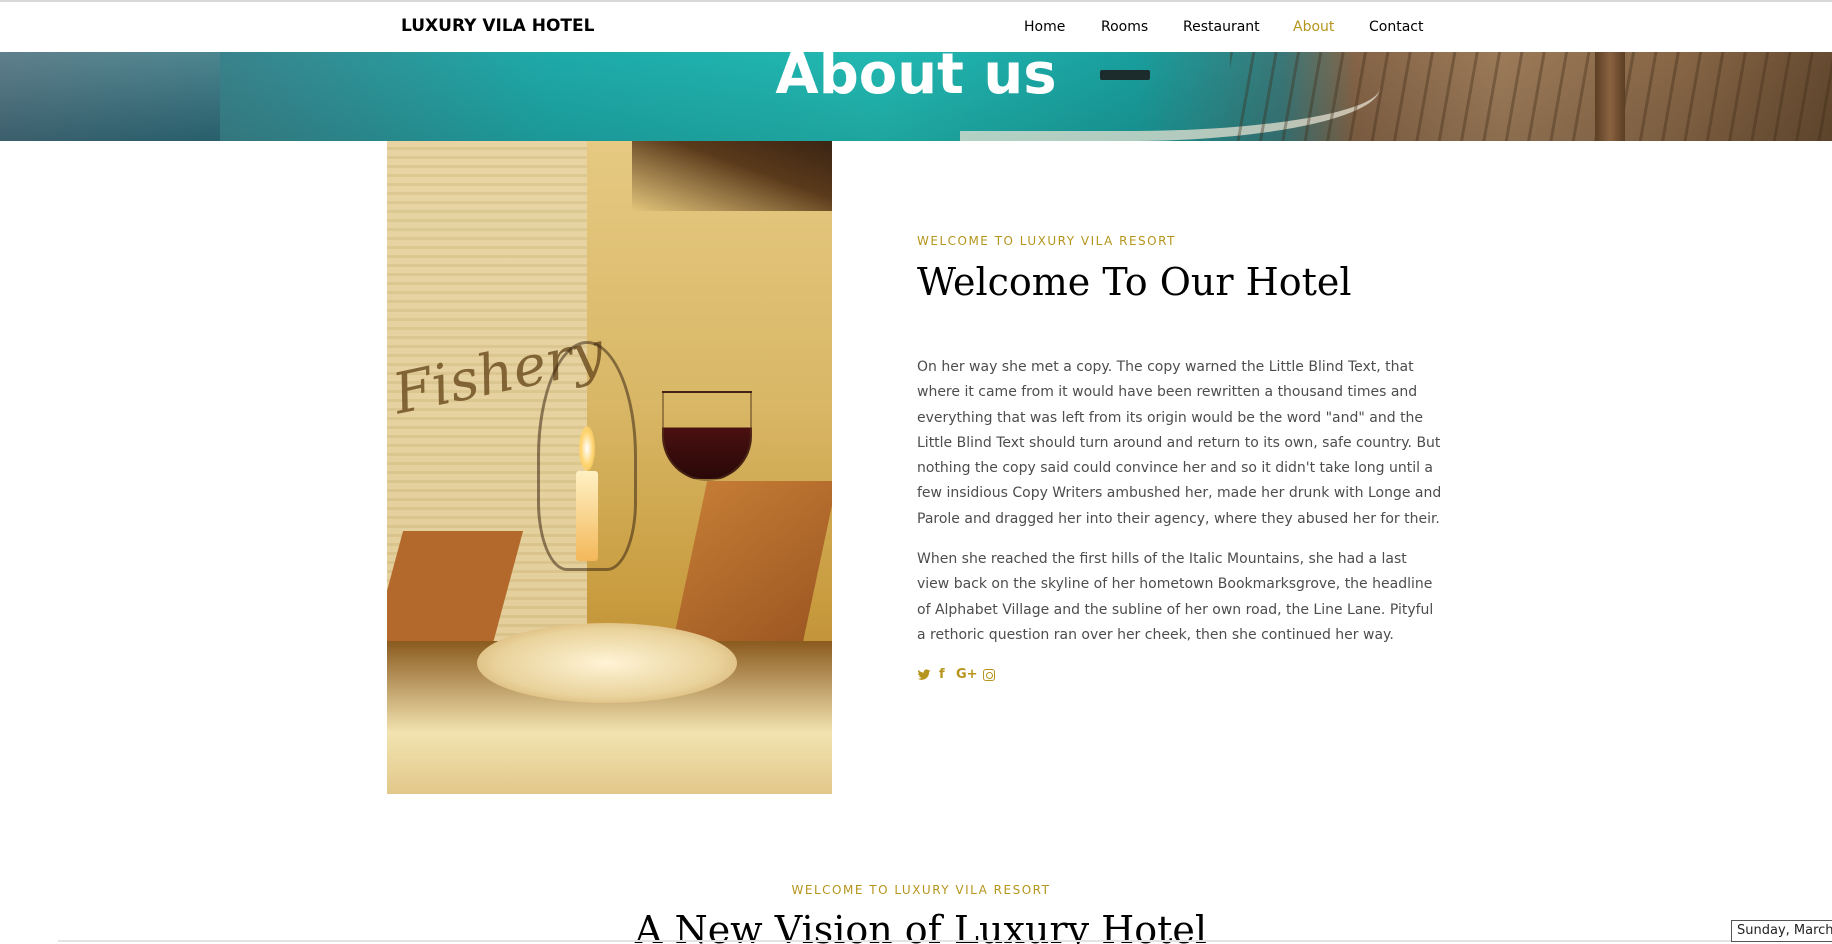  Describe the element at coordinates (732, 176) in the screenshot. I see `ceiling-shadow` at that location.